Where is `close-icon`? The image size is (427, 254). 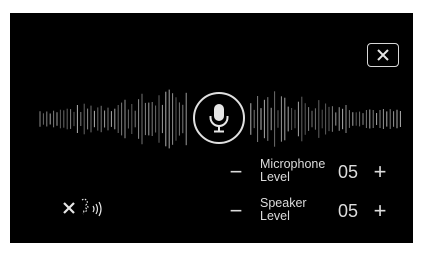 close-icon is located at coordinates (383, 55).